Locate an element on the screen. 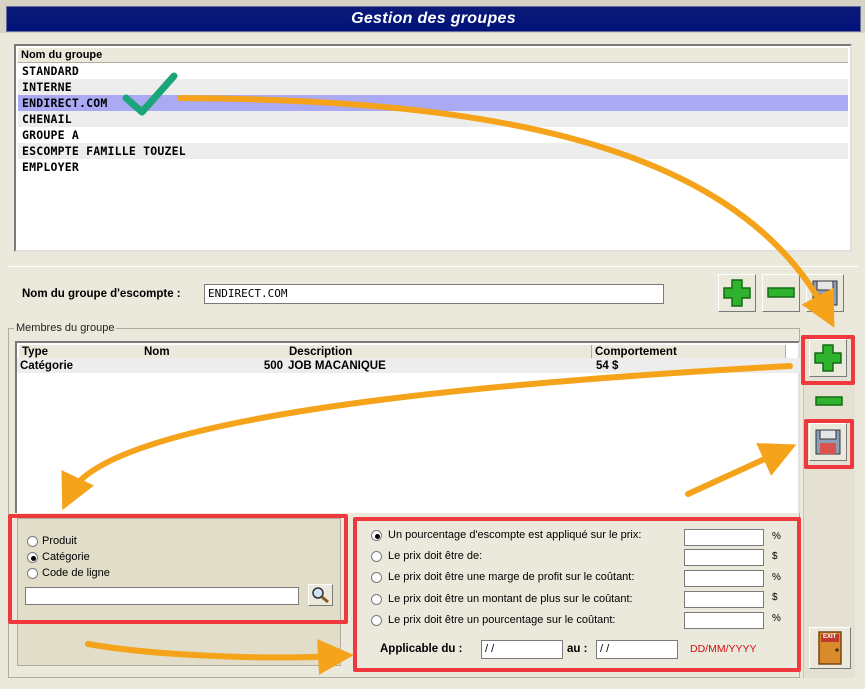 The image size is (865, 689). arrow-type-to-pricing is located at coordinates (219, 656).